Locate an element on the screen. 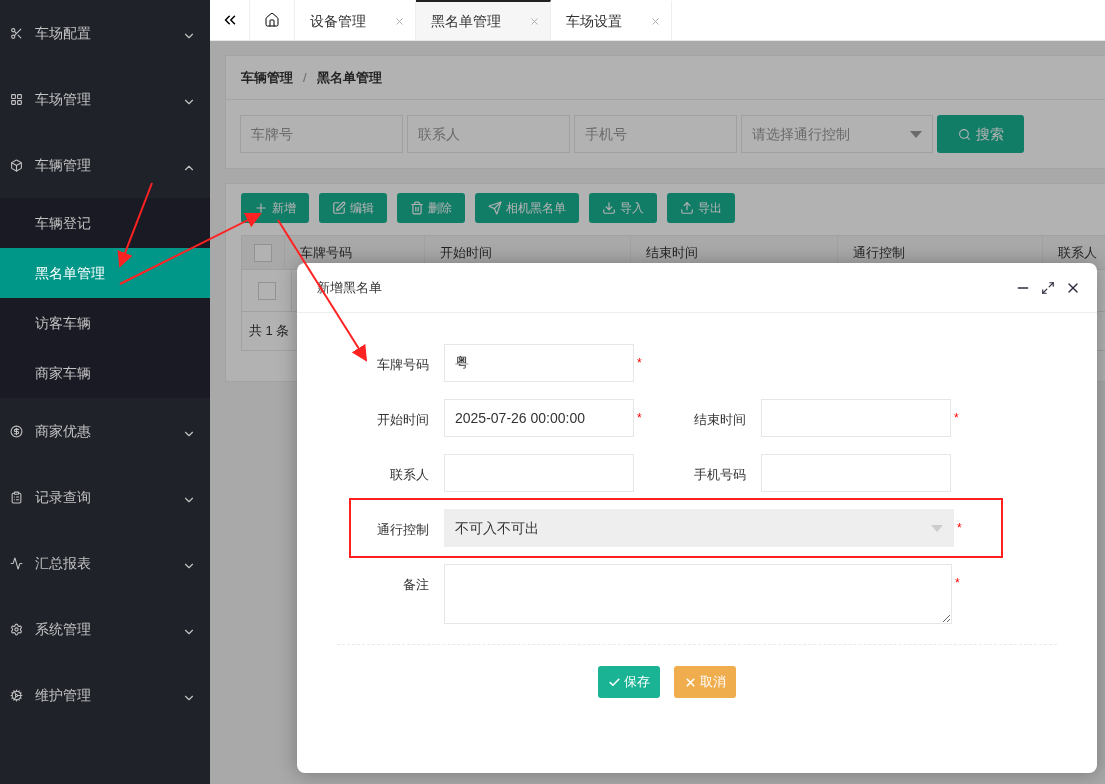 Image resolution: width=1105 pixels, height=784 pixels. sidebar-subitem: 黑名单管理 is located at coordinates (105, 273).